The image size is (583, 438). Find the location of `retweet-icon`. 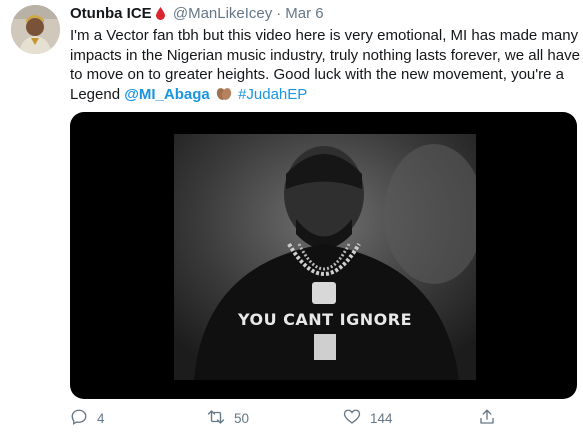

retweet-icon is located at coordinates (216, 418).